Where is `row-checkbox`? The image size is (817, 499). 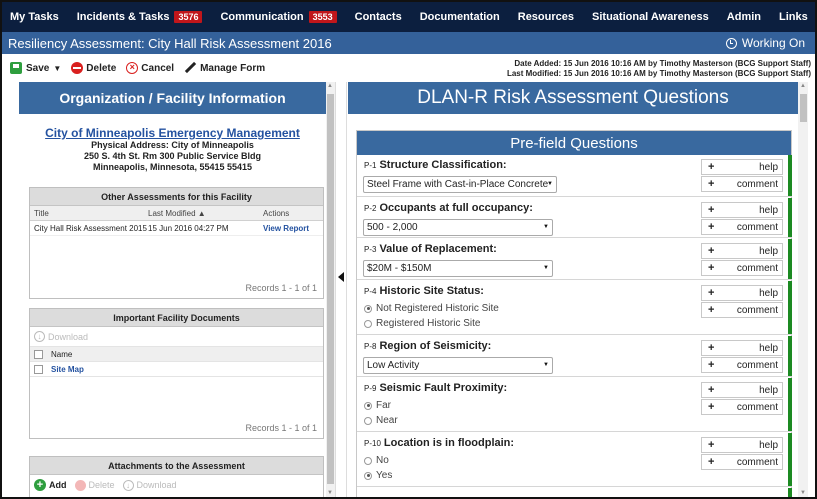
row-checkbox is located at coordinates (38, 369).